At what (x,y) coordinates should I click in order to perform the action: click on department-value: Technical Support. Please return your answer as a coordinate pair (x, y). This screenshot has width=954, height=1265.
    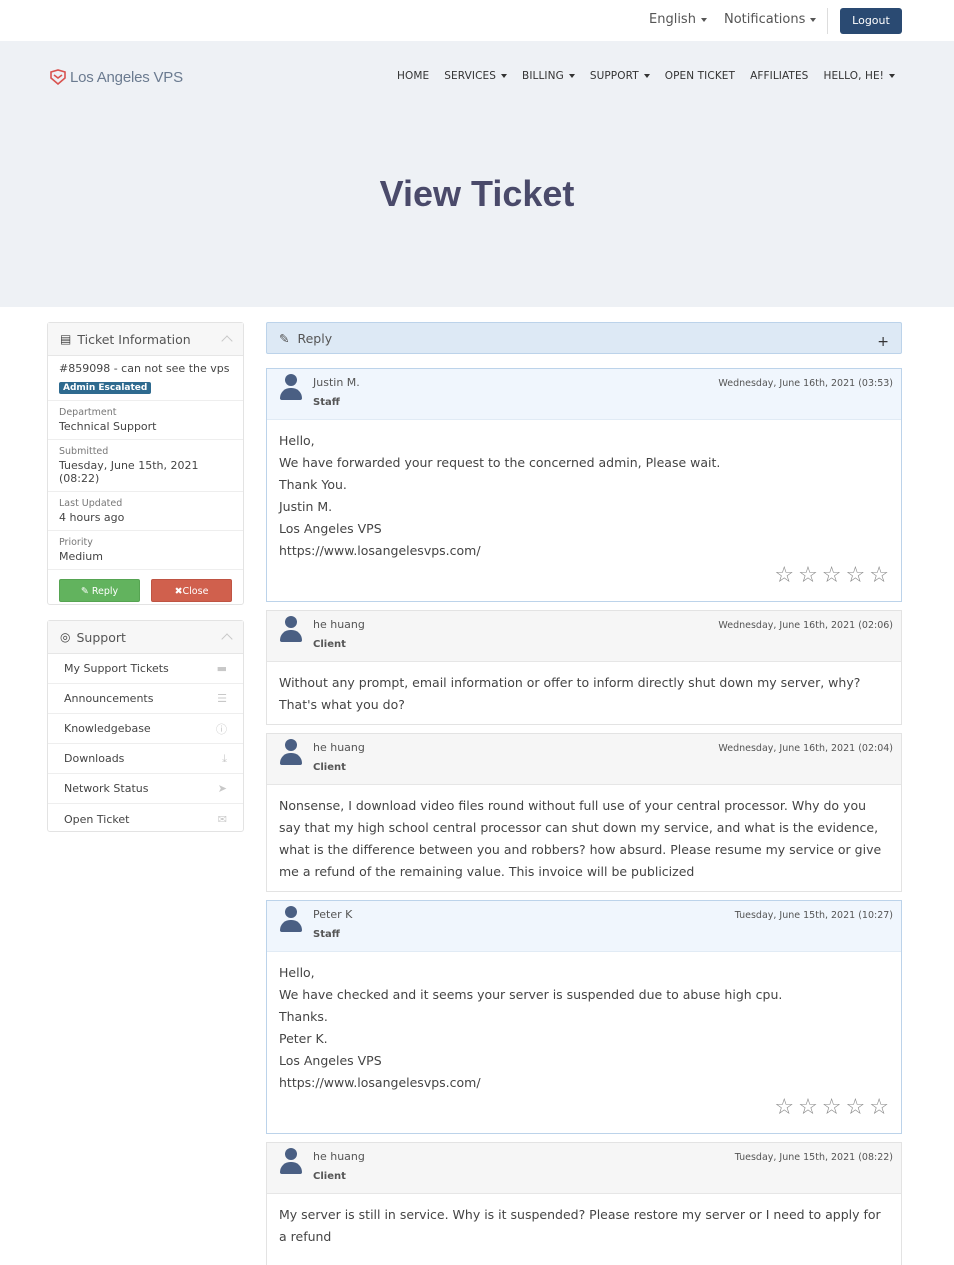
    Looking at the image, I should click on (108, 426).